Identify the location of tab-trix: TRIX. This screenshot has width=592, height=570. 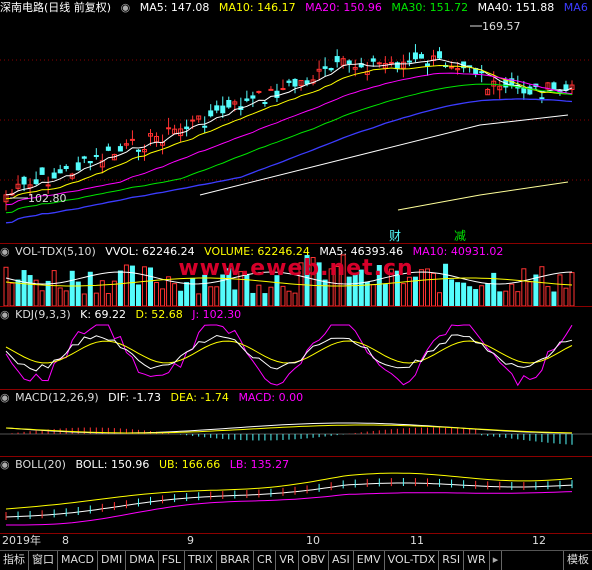
(201, 560).